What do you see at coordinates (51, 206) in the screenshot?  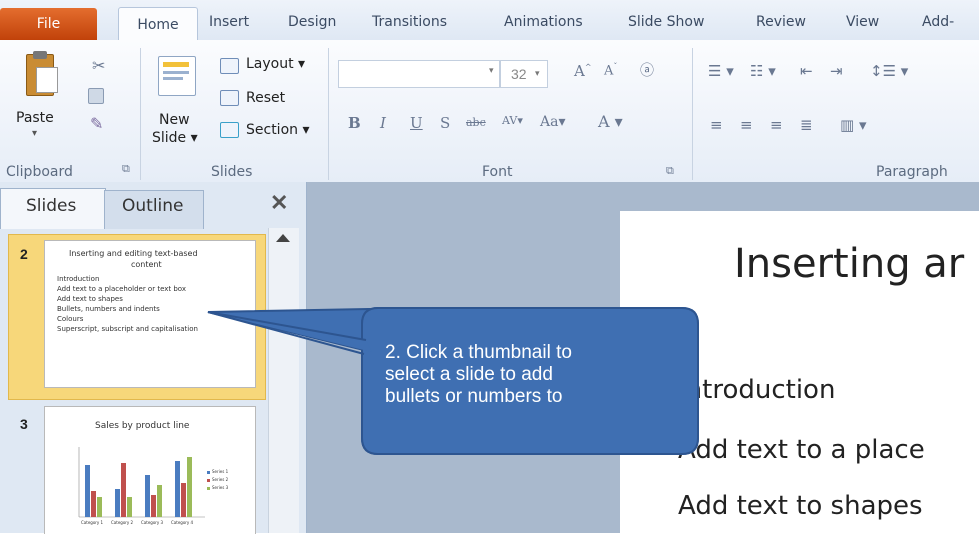 I see `tab-slides: Slides` at bounding box center [51, 206].